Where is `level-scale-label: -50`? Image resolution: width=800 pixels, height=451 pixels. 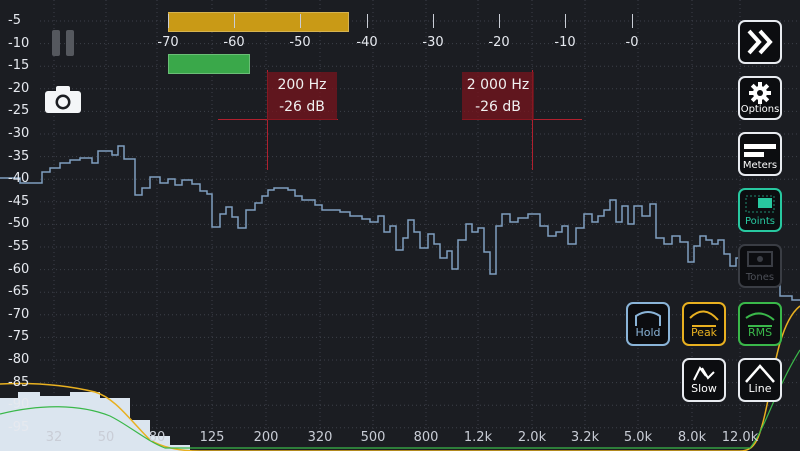 level-scale-label: -50 is located at coordinates (300, 42).